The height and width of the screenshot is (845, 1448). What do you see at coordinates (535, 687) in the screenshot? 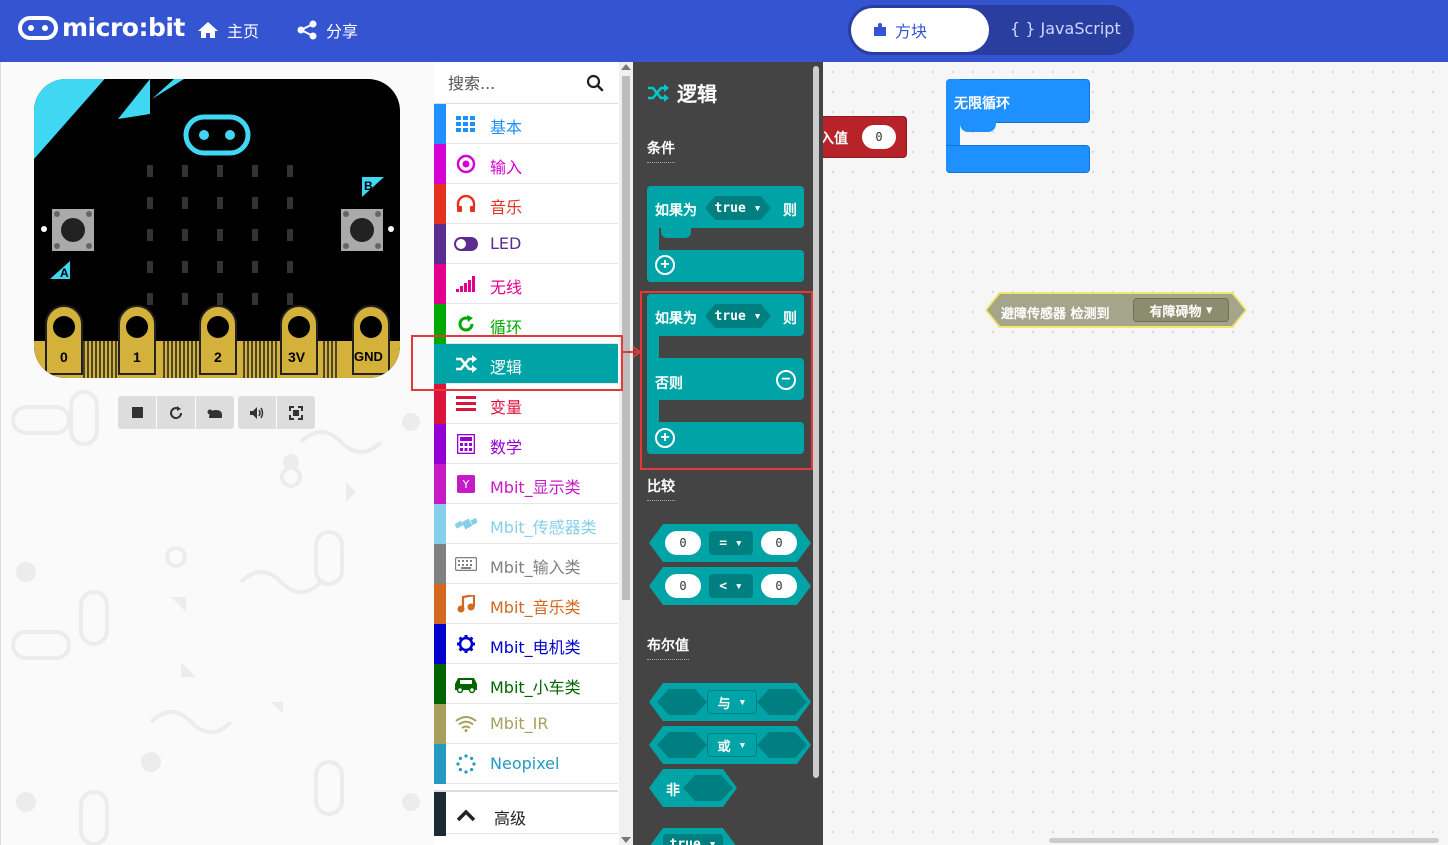
I see `category-label: Mbit_小车类` at bounding box center [535, 687].